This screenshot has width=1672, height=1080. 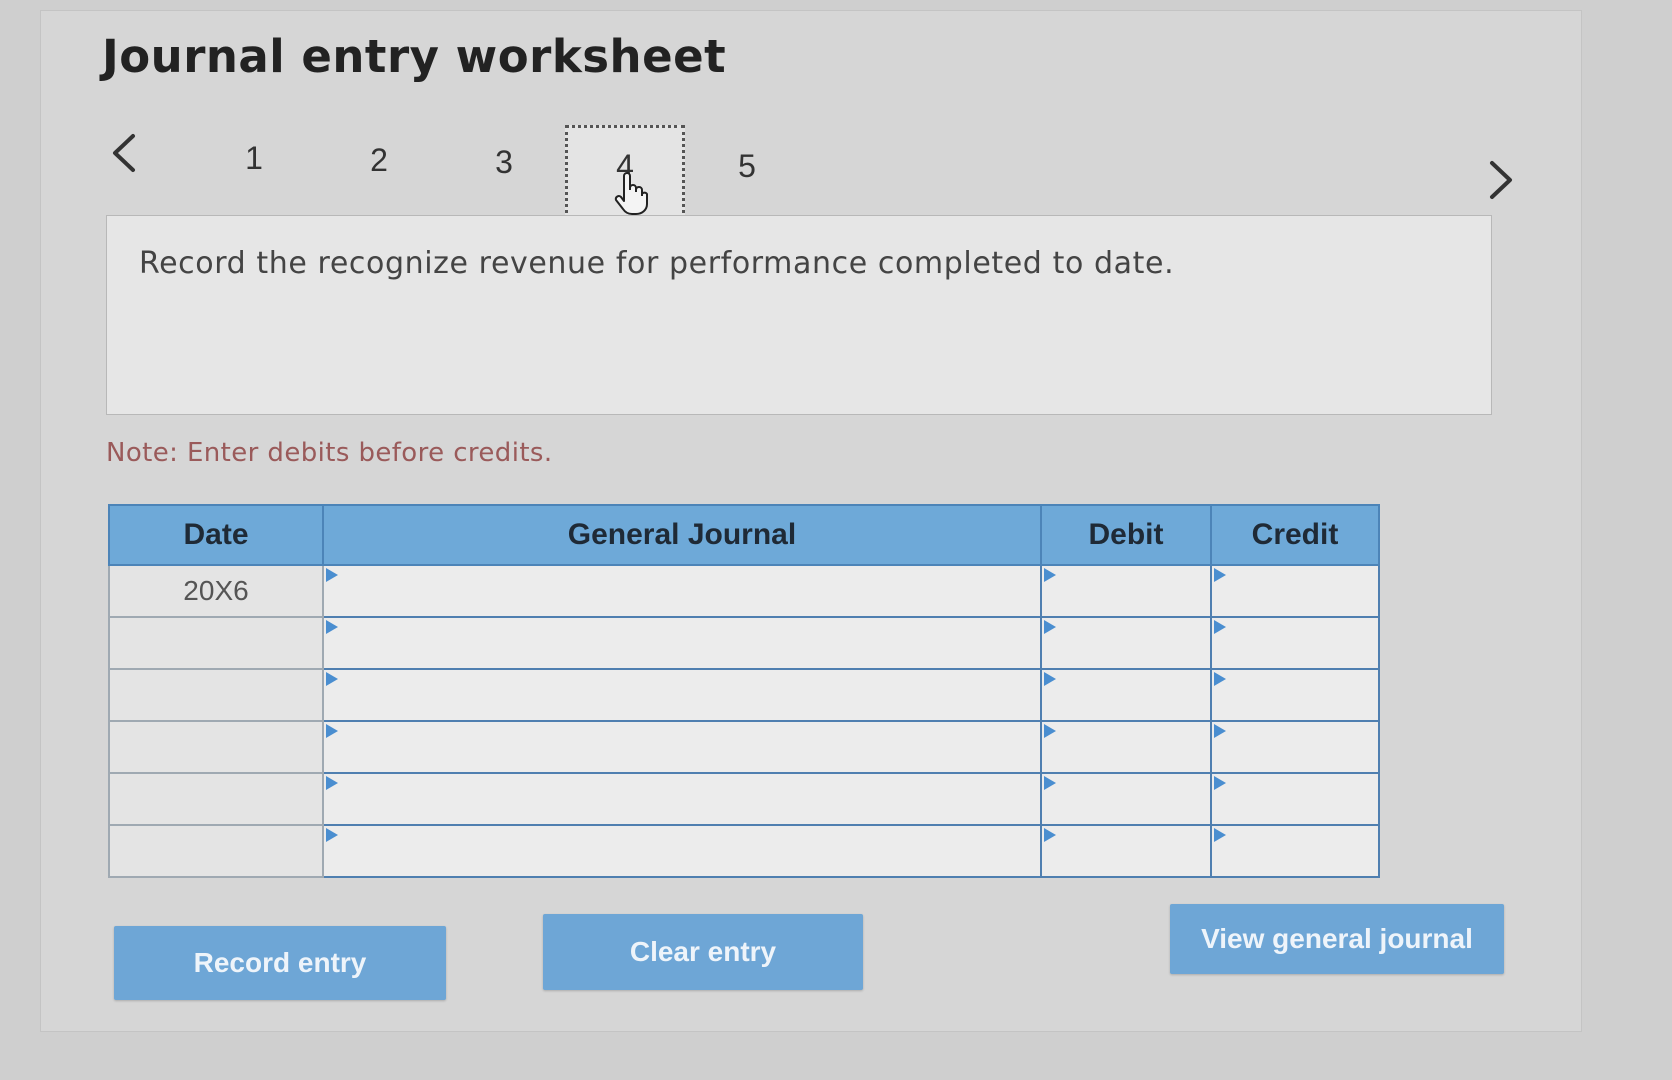 I want to click on previous-tab-button, so click(x=125, y=153).